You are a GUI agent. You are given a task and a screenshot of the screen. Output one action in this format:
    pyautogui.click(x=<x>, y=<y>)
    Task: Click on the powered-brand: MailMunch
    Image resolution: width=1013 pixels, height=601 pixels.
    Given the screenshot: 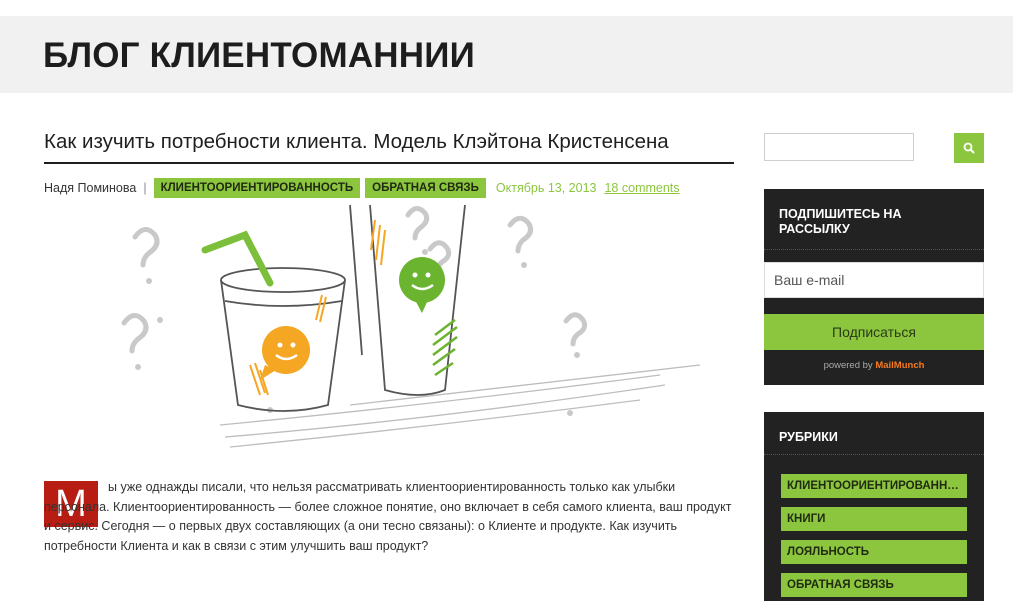 What is the action you would take?
    pyautogui.click(x=899, y=365)
    